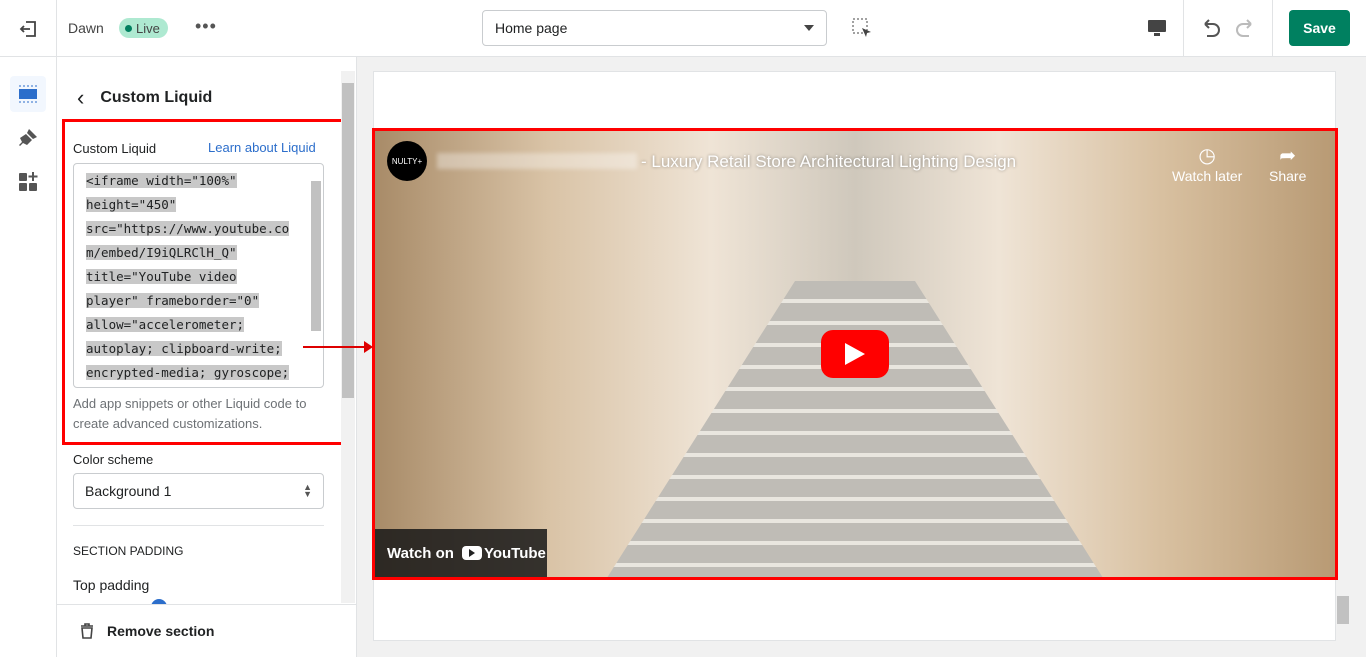 The image size is (1366, 657). What do you see at coordinates (307, 490) in the screenshot?
I see `select-arrows-icon: ▲ ▼` at bounding box center [307, 490].